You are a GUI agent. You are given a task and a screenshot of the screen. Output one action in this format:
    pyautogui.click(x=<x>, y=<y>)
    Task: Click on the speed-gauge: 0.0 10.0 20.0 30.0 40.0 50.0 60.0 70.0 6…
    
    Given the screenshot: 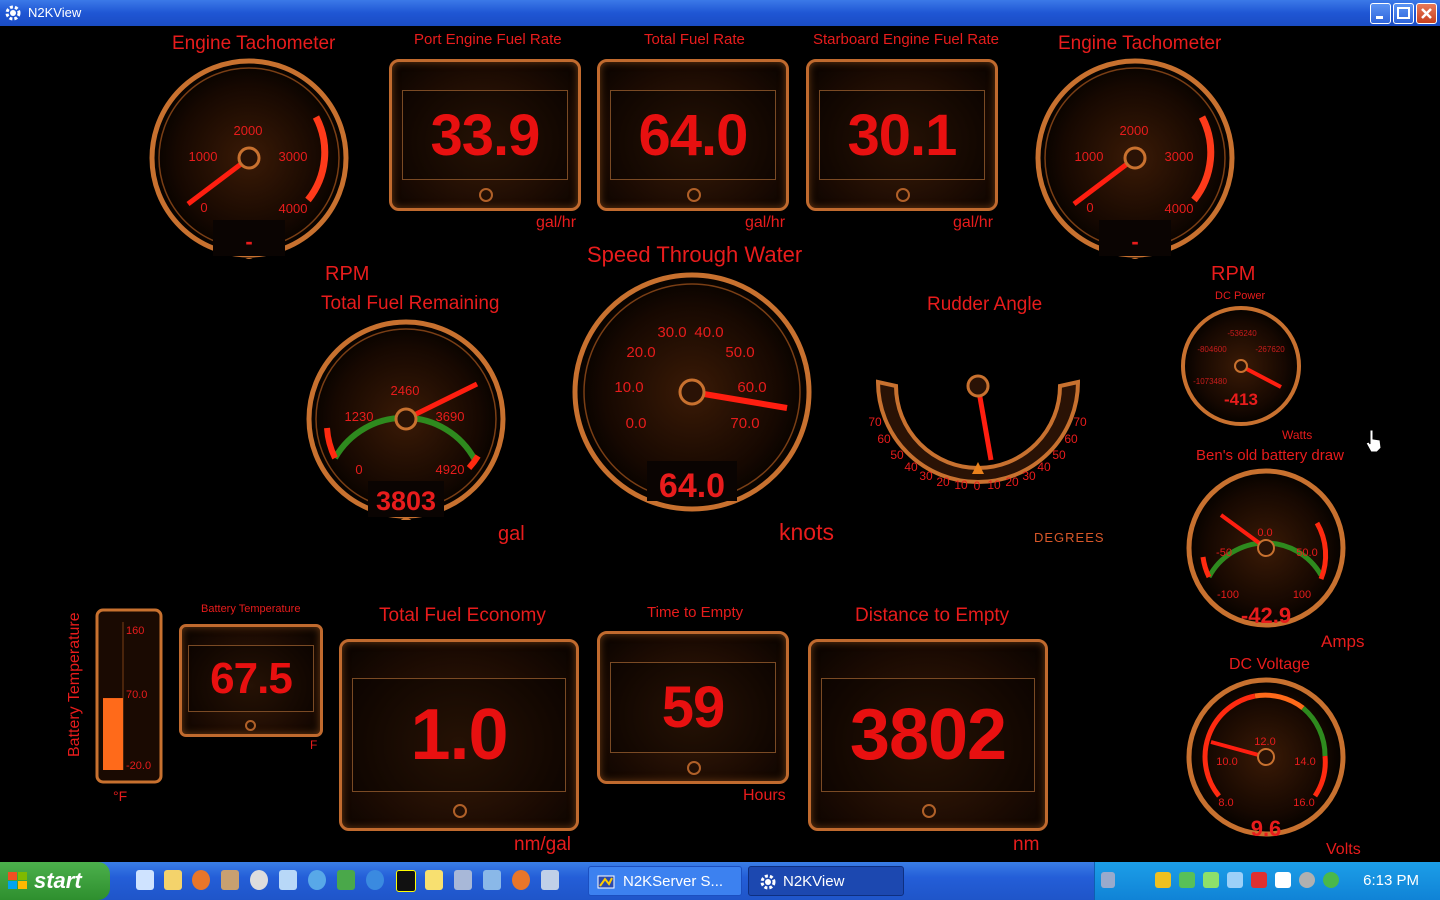 What is the action you would take?
    pyautogui.click(x=692, y=392)
    